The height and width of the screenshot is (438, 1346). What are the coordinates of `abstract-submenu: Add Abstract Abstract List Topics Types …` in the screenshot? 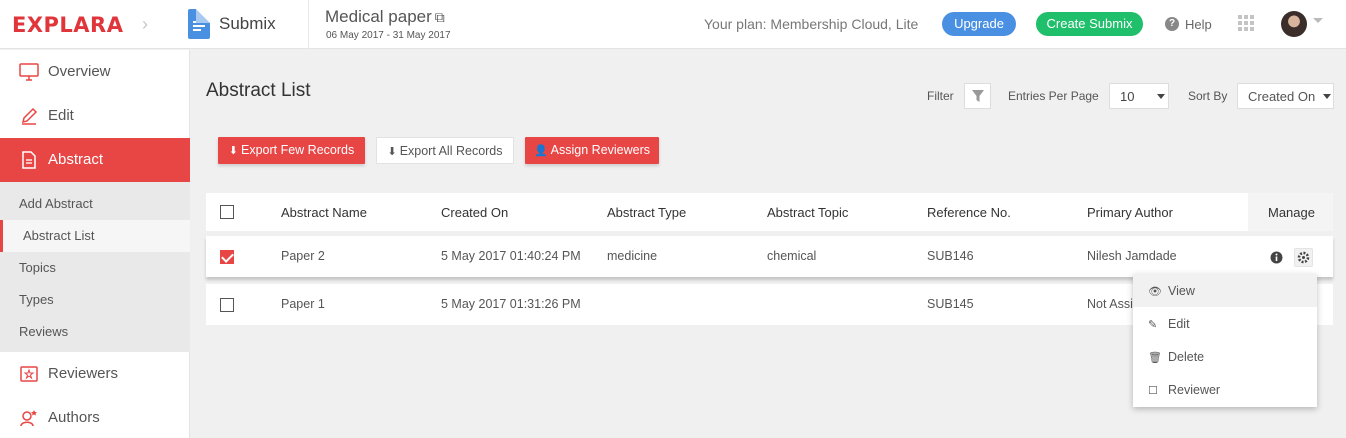 It's located at (95, 267).